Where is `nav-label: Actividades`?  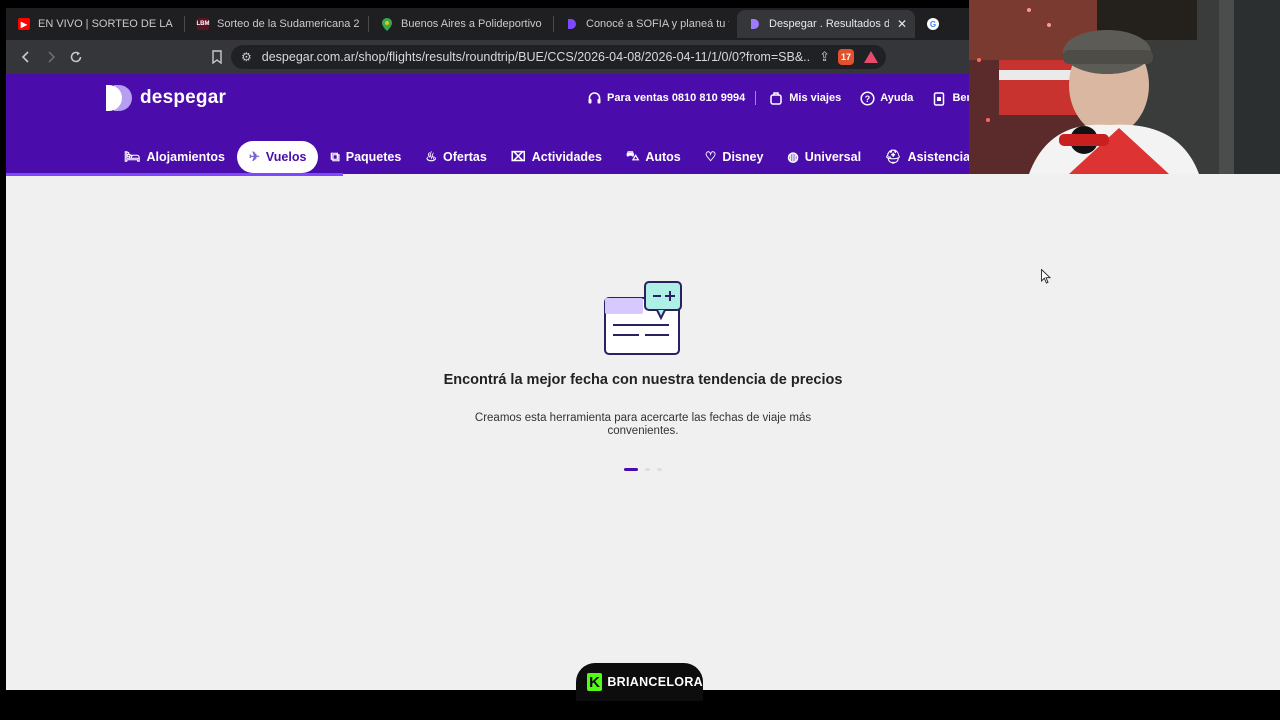
nav-label: Actividades is located at coordinates (566, 157).